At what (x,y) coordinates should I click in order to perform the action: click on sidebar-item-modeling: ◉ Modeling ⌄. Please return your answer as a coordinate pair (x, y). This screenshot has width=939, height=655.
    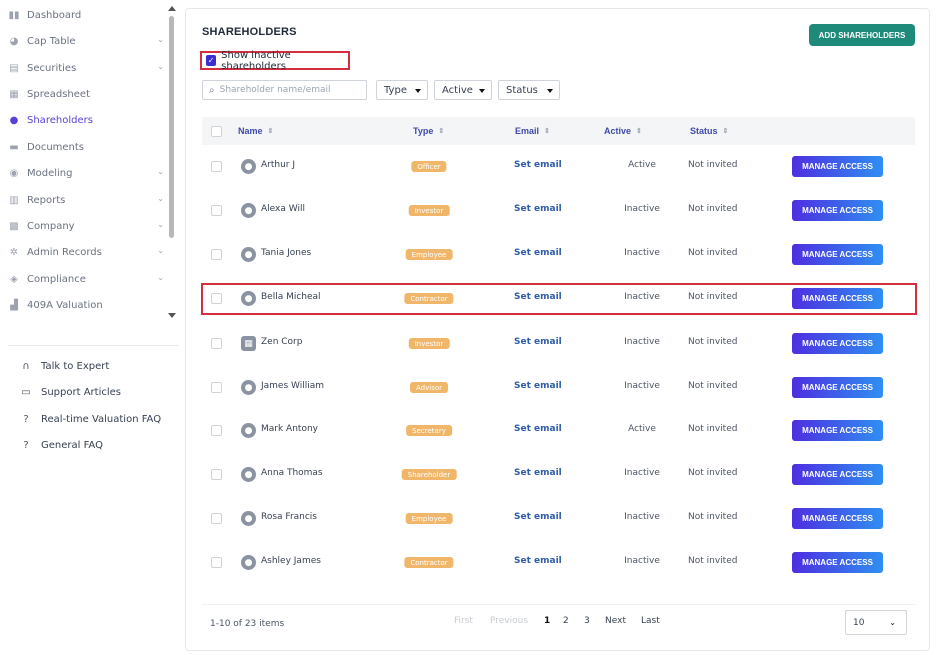
    Looking at the image, I should click on (88, 173).